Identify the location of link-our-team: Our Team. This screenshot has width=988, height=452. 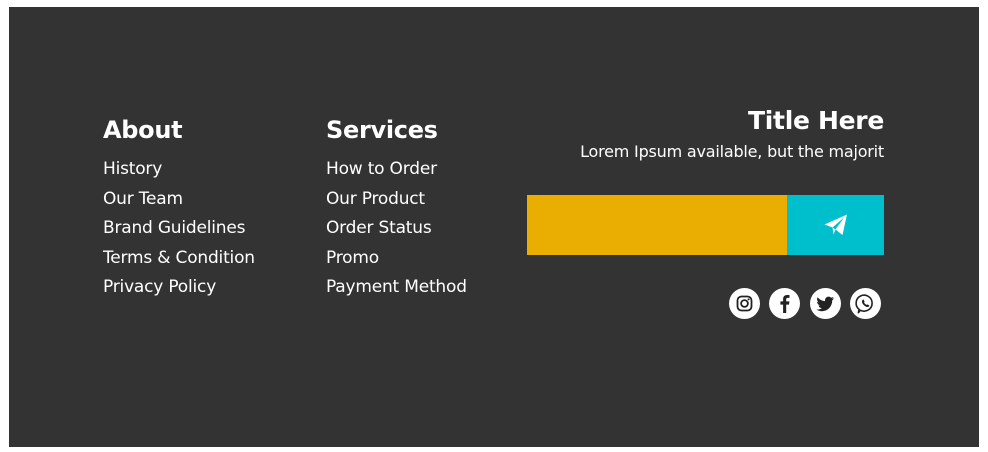
(143, 199).